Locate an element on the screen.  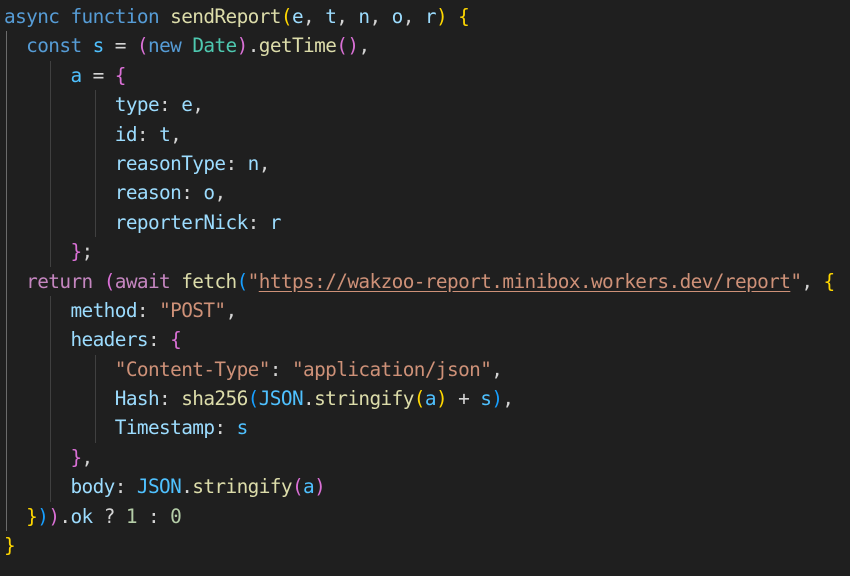
code-line: "Content-Type": "application/json", is located at coordinates (419, 369).